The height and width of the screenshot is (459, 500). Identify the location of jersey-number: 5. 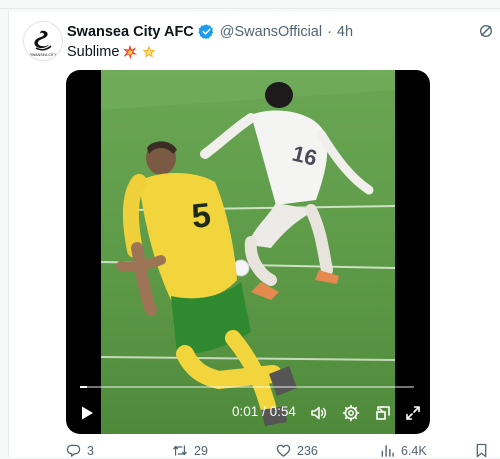
(201, 216).